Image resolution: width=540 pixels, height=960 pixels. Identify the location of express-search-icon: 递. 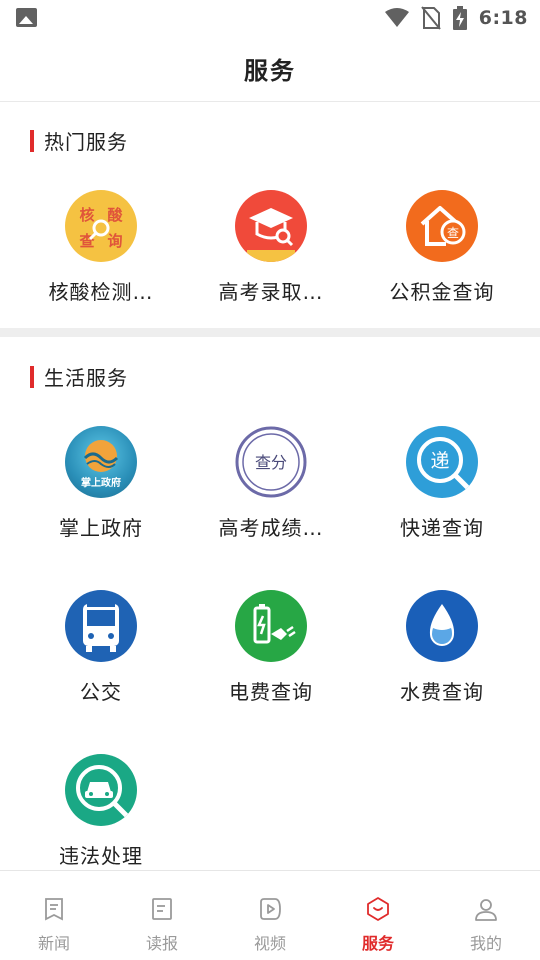
(442, 462).